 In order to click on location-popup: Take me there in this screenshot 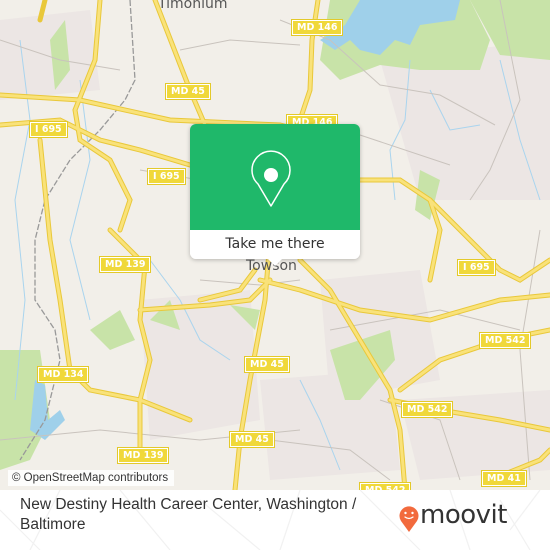, I will do `click(275, 195)`.